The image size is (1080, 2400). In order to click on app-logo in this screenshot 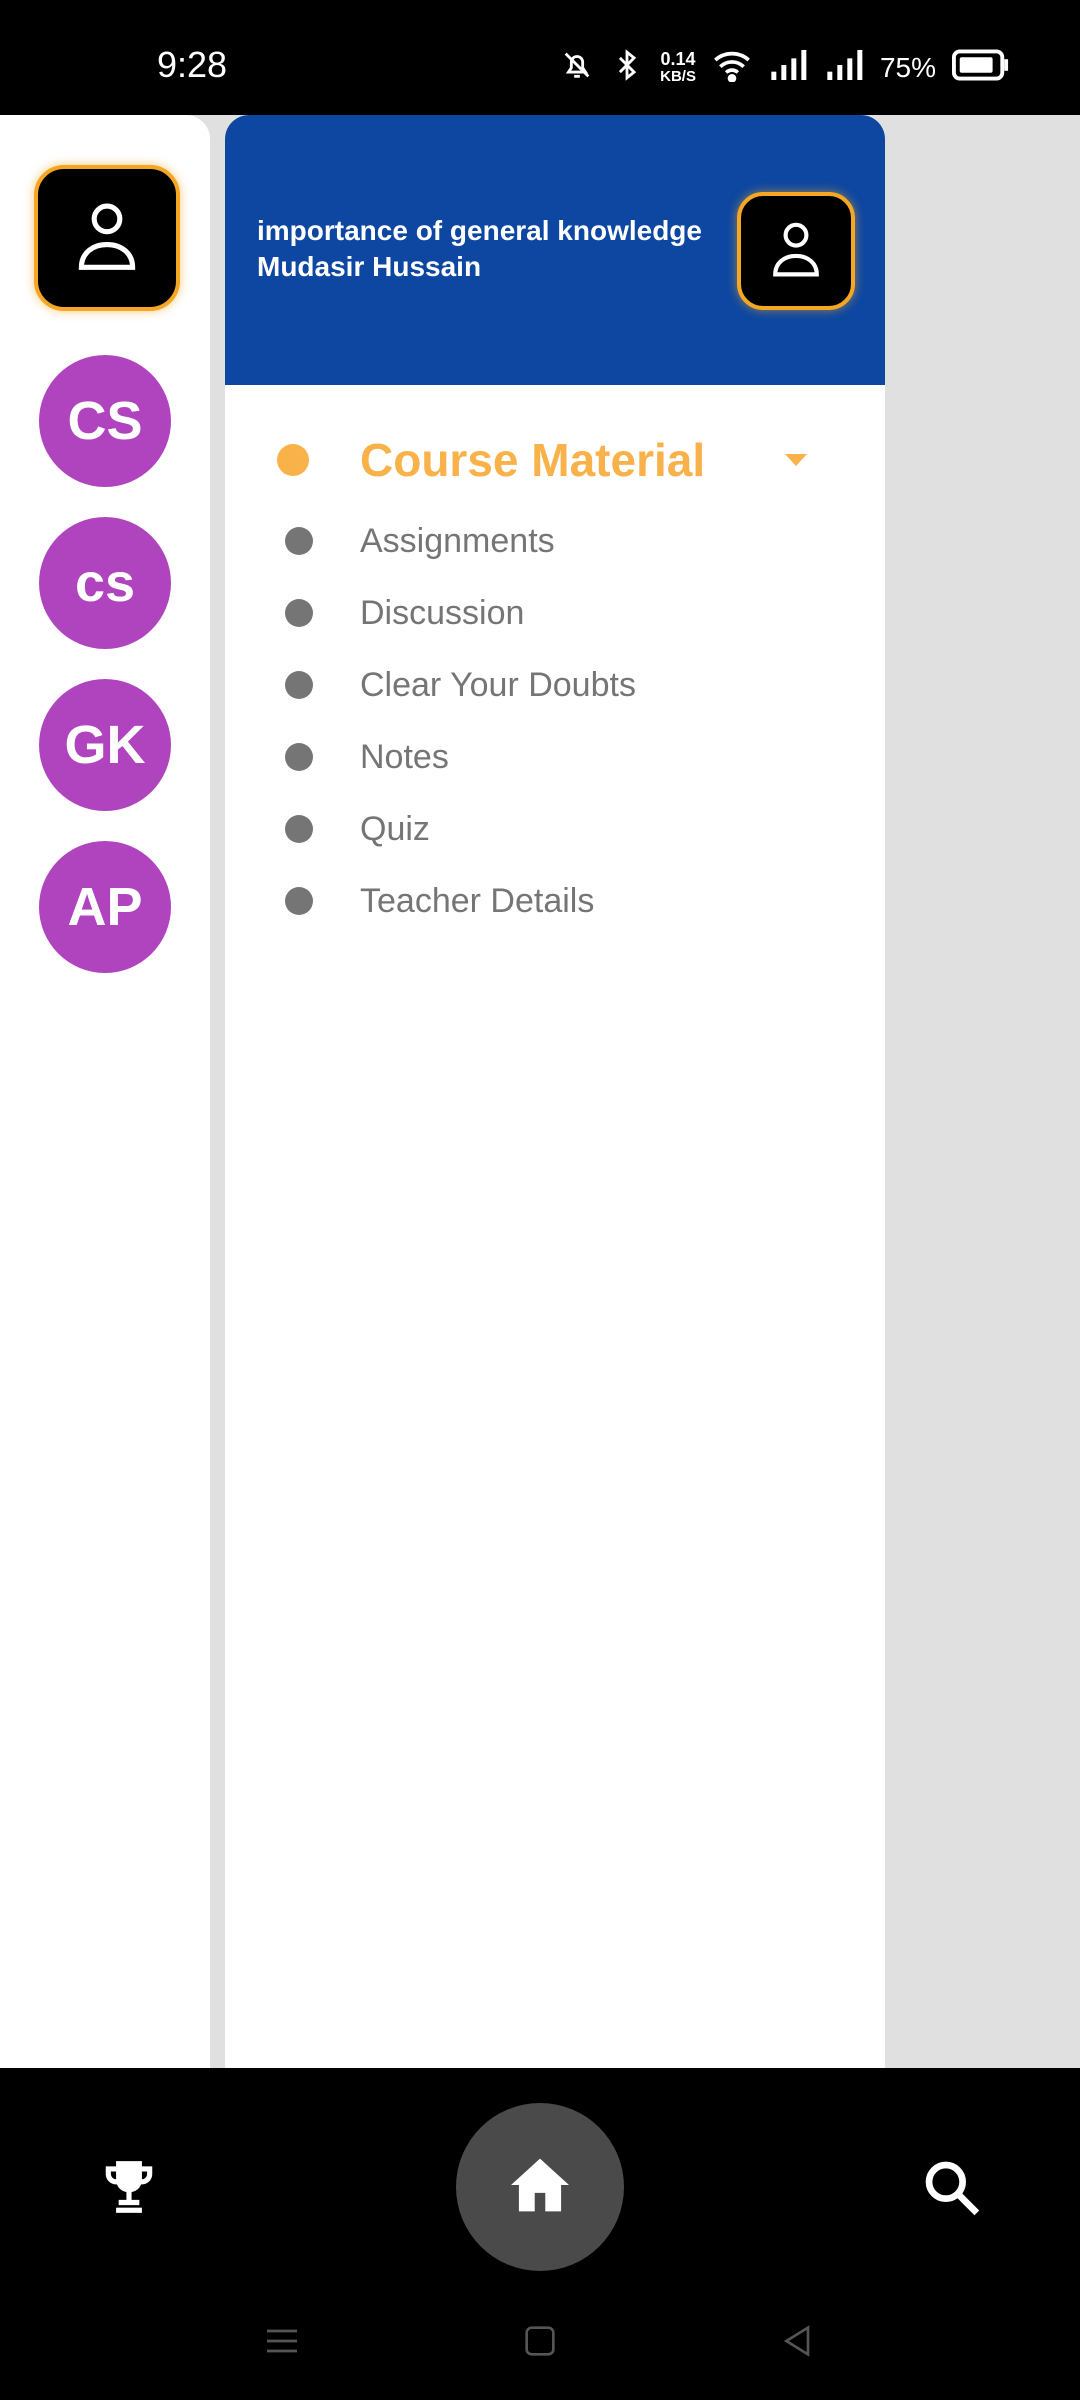, I will do `click(107, 238)`.